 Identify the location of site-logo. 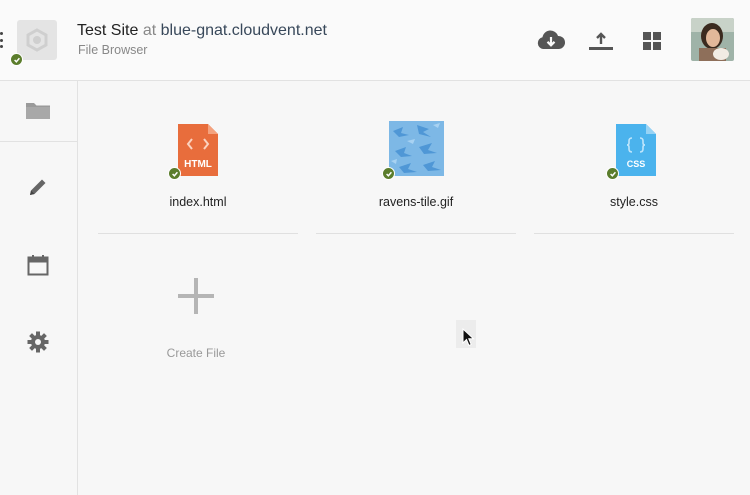
(37, 40).